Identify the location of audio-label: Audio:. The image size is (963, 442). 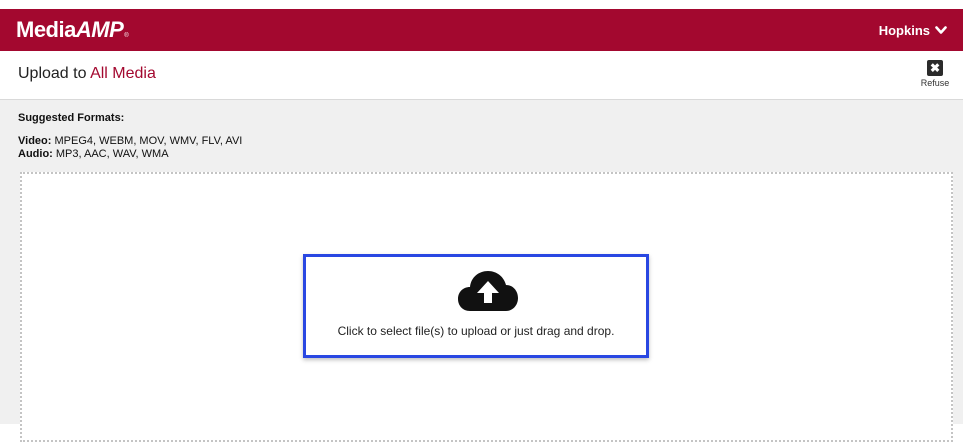
(35, 154).